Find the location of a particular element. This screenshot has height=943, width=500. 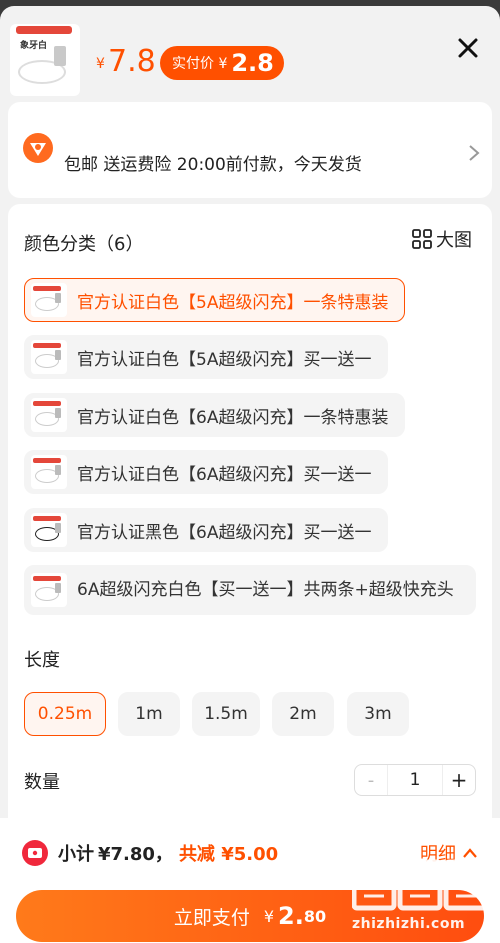

subtotal-label: 小计 is located at coordinates (76, 854).